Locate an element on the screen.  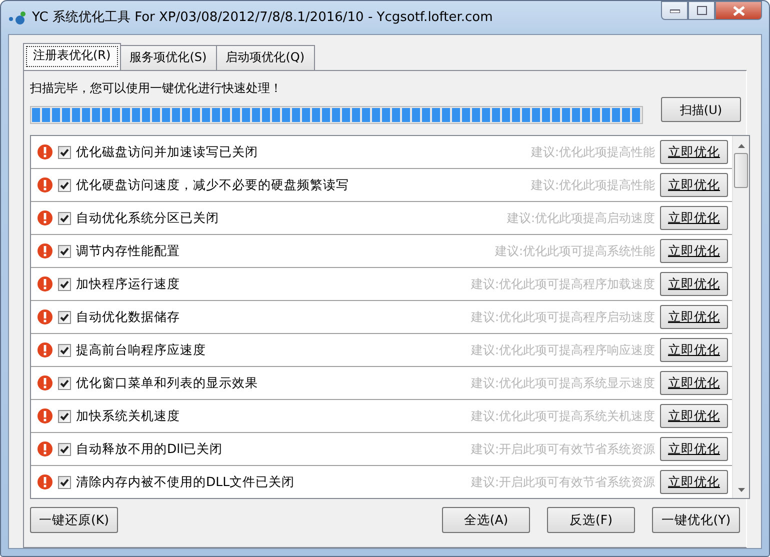
scan-button: 扫描(U) is located at coordinates (701, 109).